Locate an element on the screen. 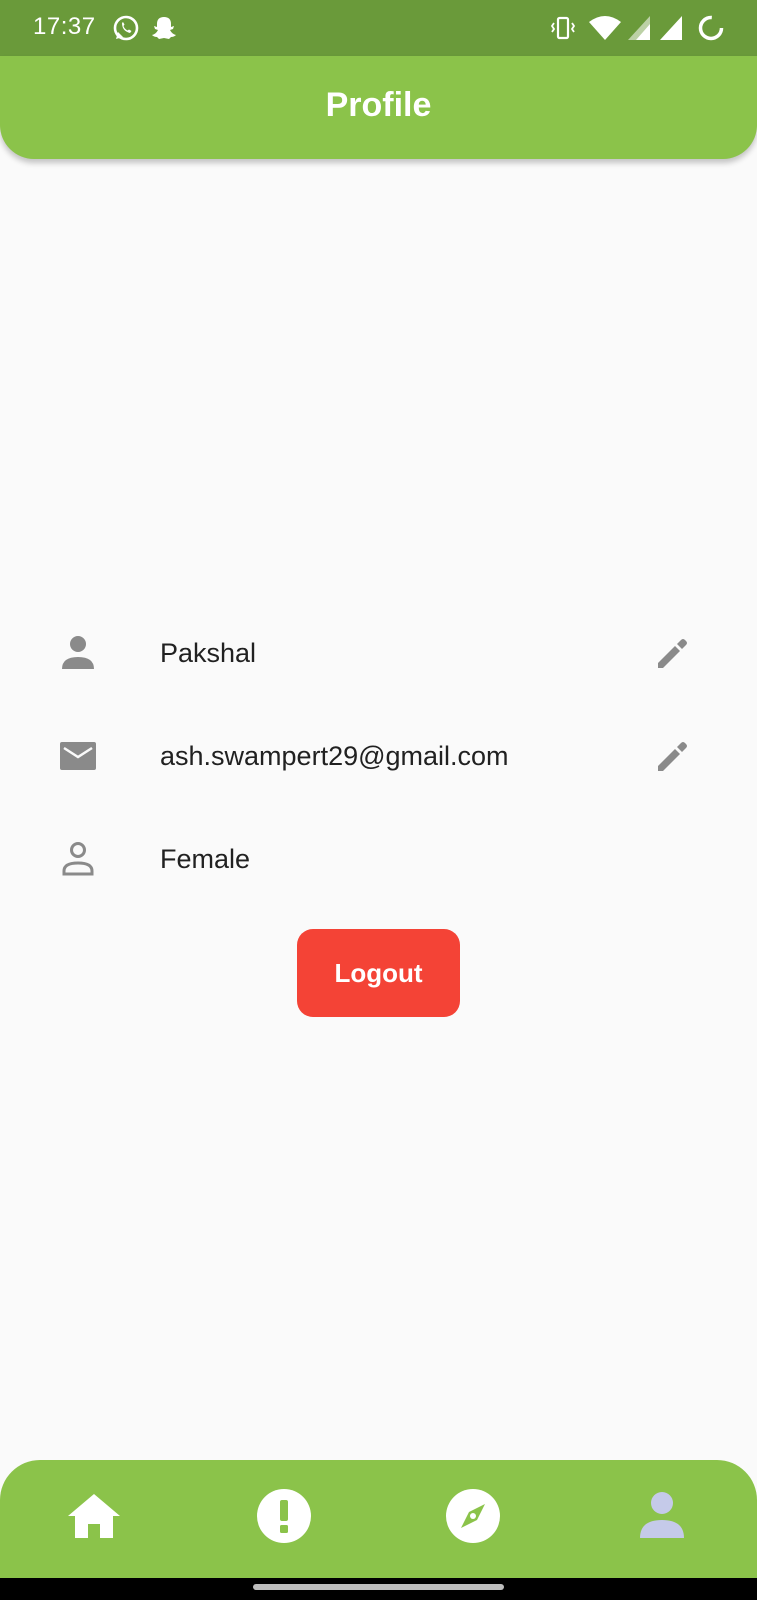 The image size is (757, 1600). bottom-nav is located at coordinates (378, 1519).